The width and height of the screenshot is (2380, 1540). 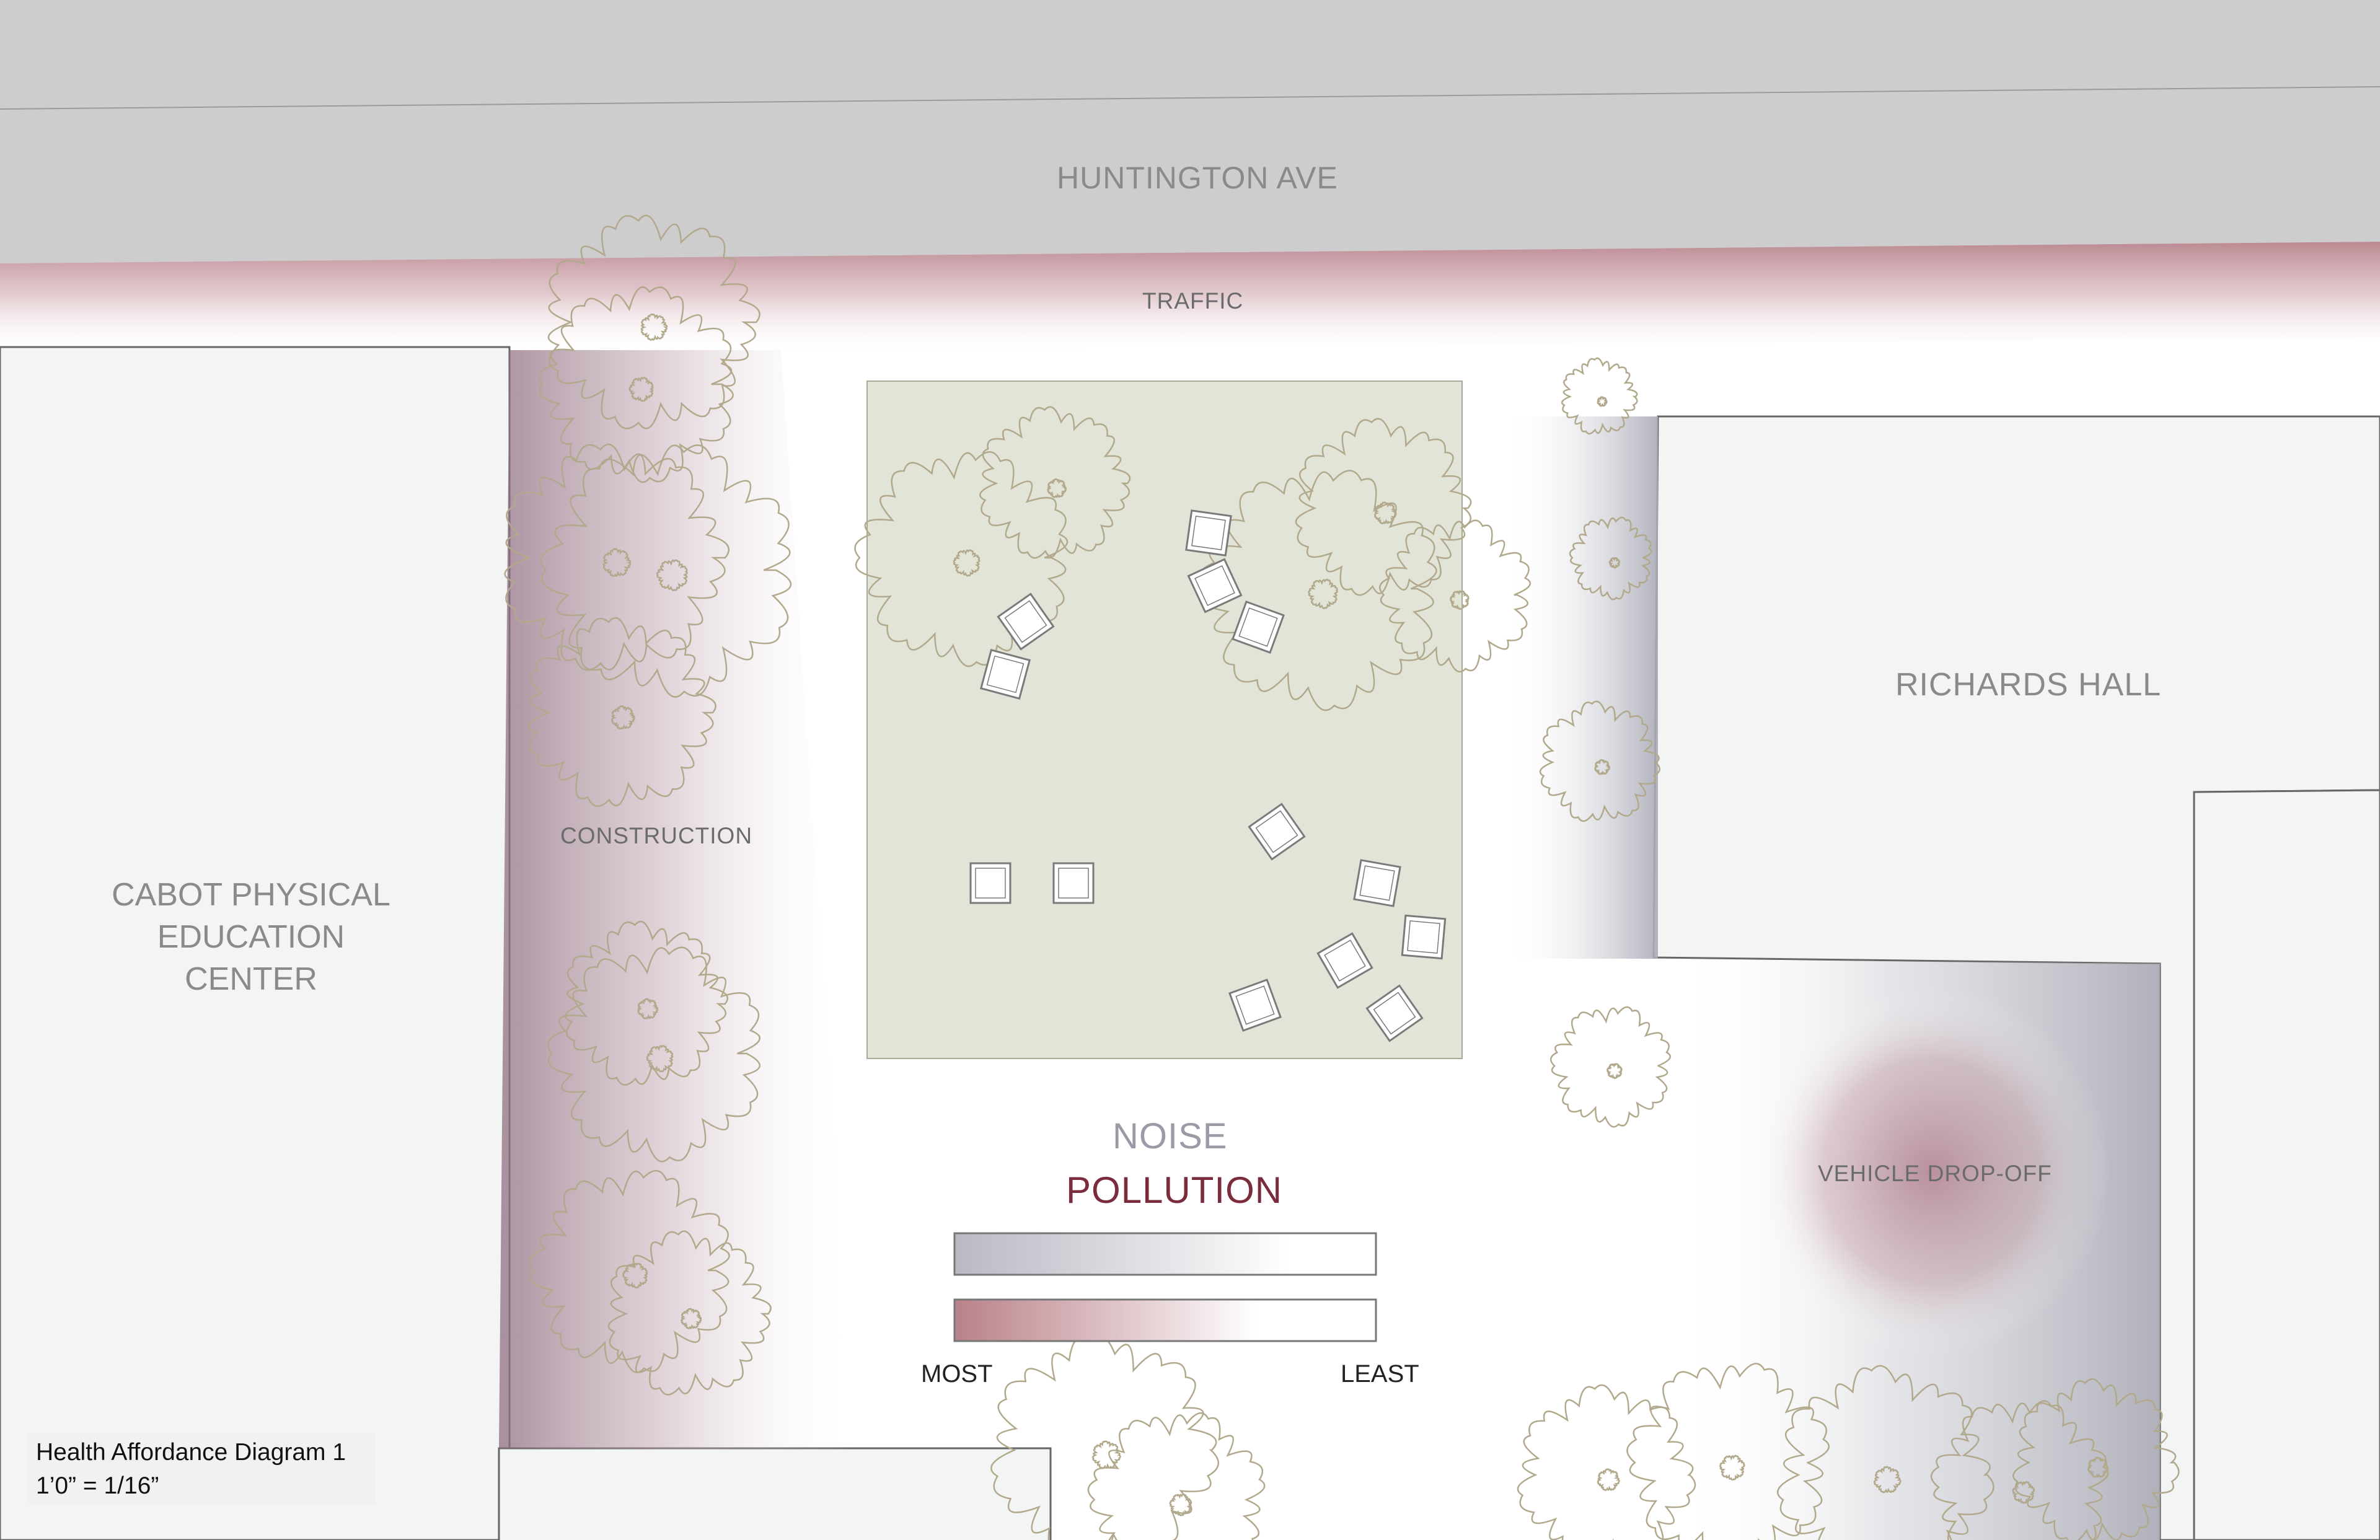 I want to click on building-label-cabot: CABOT PHYSICAL EDUCATION CENTER, so click(x=251, y=937).